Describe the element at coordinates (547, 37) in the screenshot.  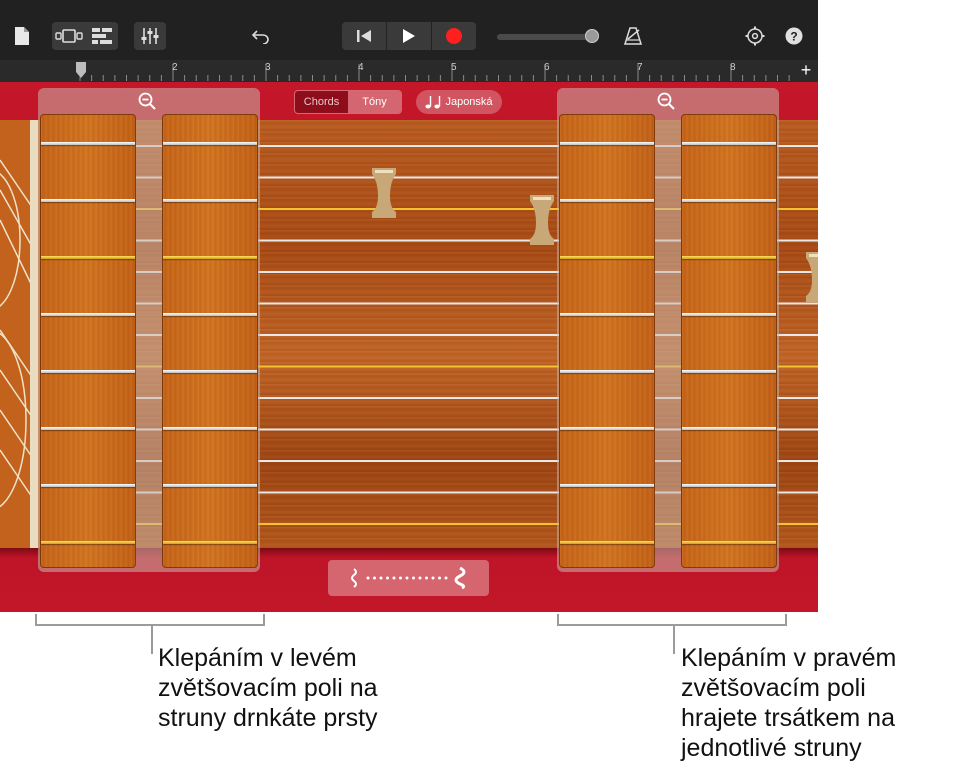
I see `volume-track` at that location.